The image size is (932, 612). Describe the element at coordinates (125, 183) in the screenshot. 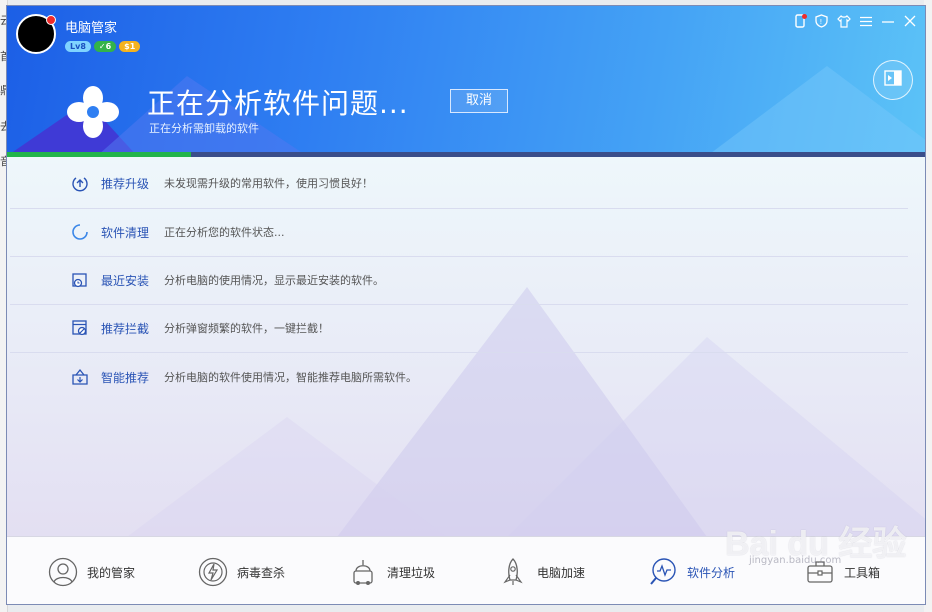

I see `list-item-title: 推荐升级` at that location.